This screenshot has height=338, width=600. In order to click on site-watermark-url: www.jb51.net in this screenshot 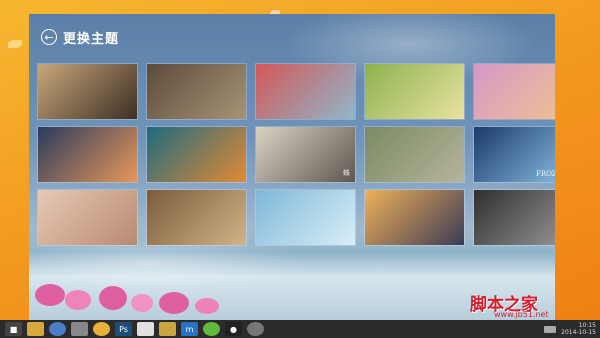, I will do `click(521, 314)`.